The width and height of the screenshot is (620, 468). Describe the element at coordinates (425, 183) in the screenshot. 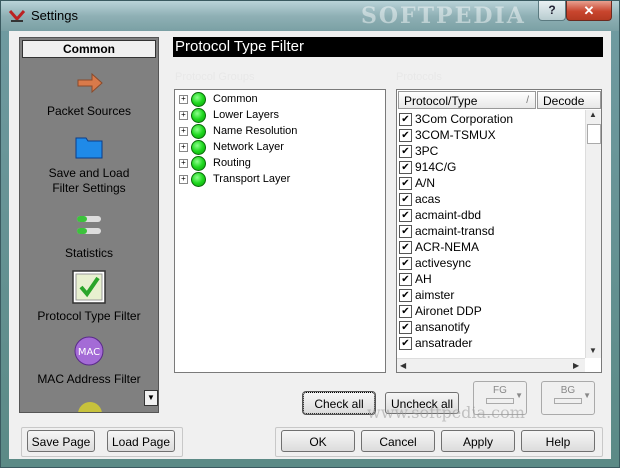

I see `protocol-label: A/N` at that location.